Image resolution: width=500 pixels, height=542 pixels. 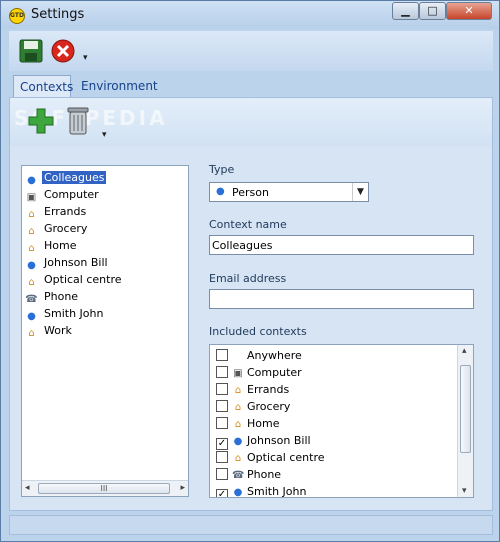 I want to click on included-context-row: ⌂ Grocery, so click(x=253, y=407).